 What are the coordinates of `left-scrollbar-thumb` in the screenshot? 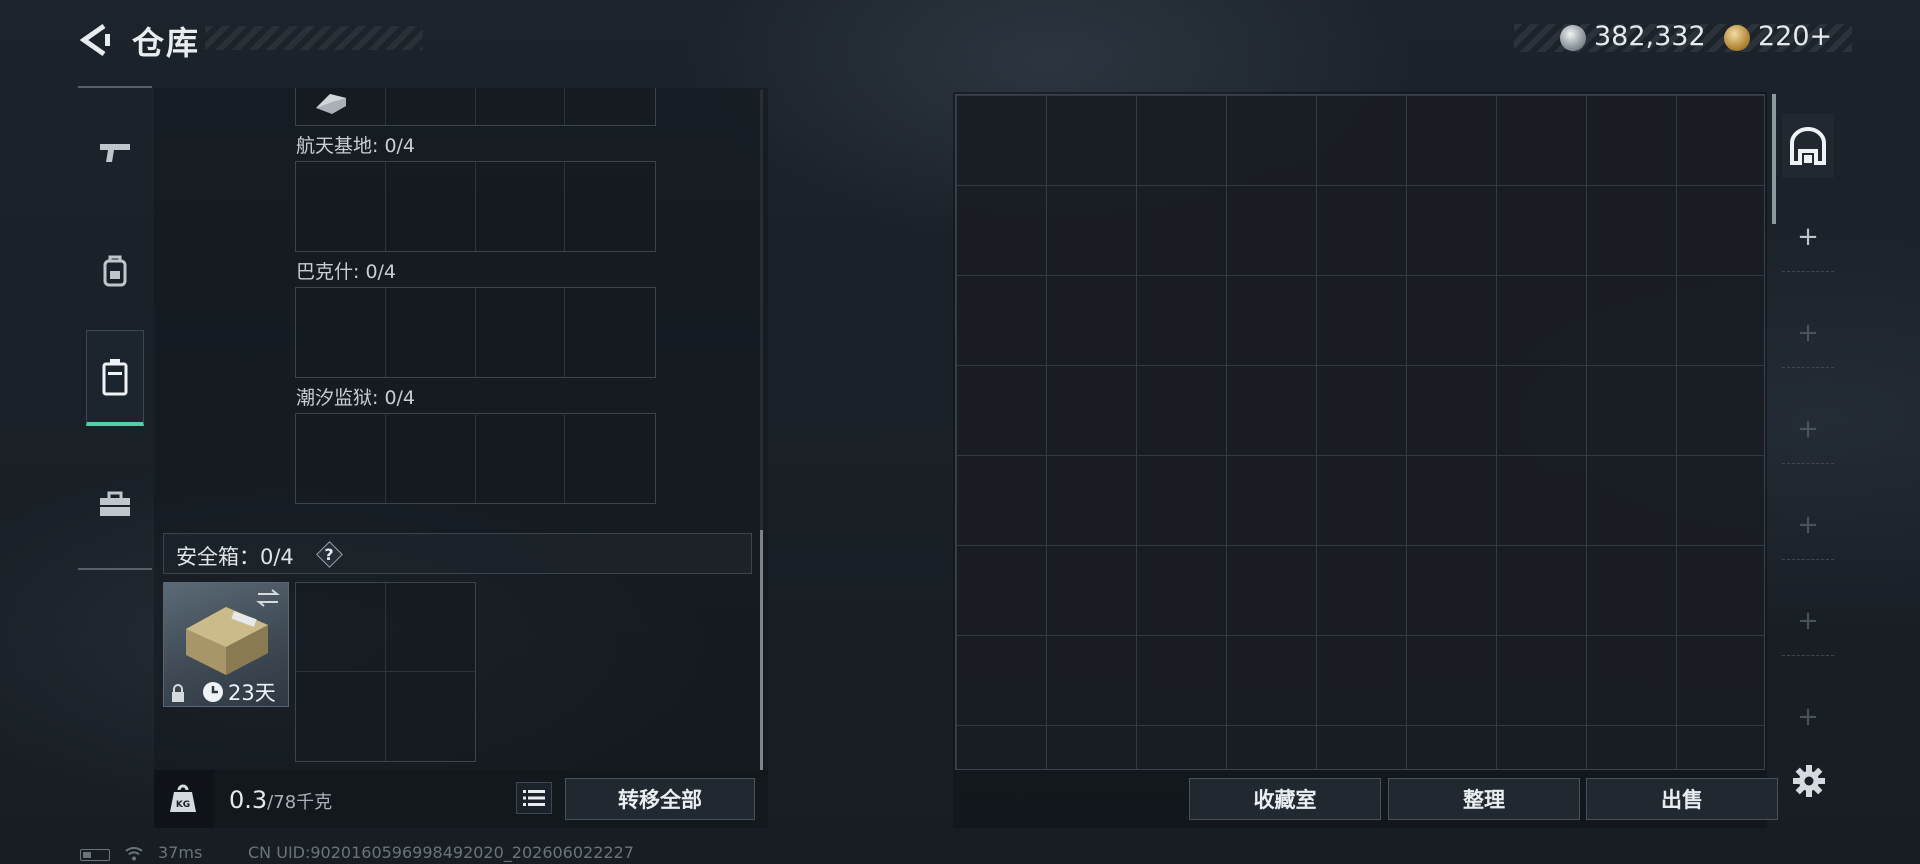 It's located at (761, 650).